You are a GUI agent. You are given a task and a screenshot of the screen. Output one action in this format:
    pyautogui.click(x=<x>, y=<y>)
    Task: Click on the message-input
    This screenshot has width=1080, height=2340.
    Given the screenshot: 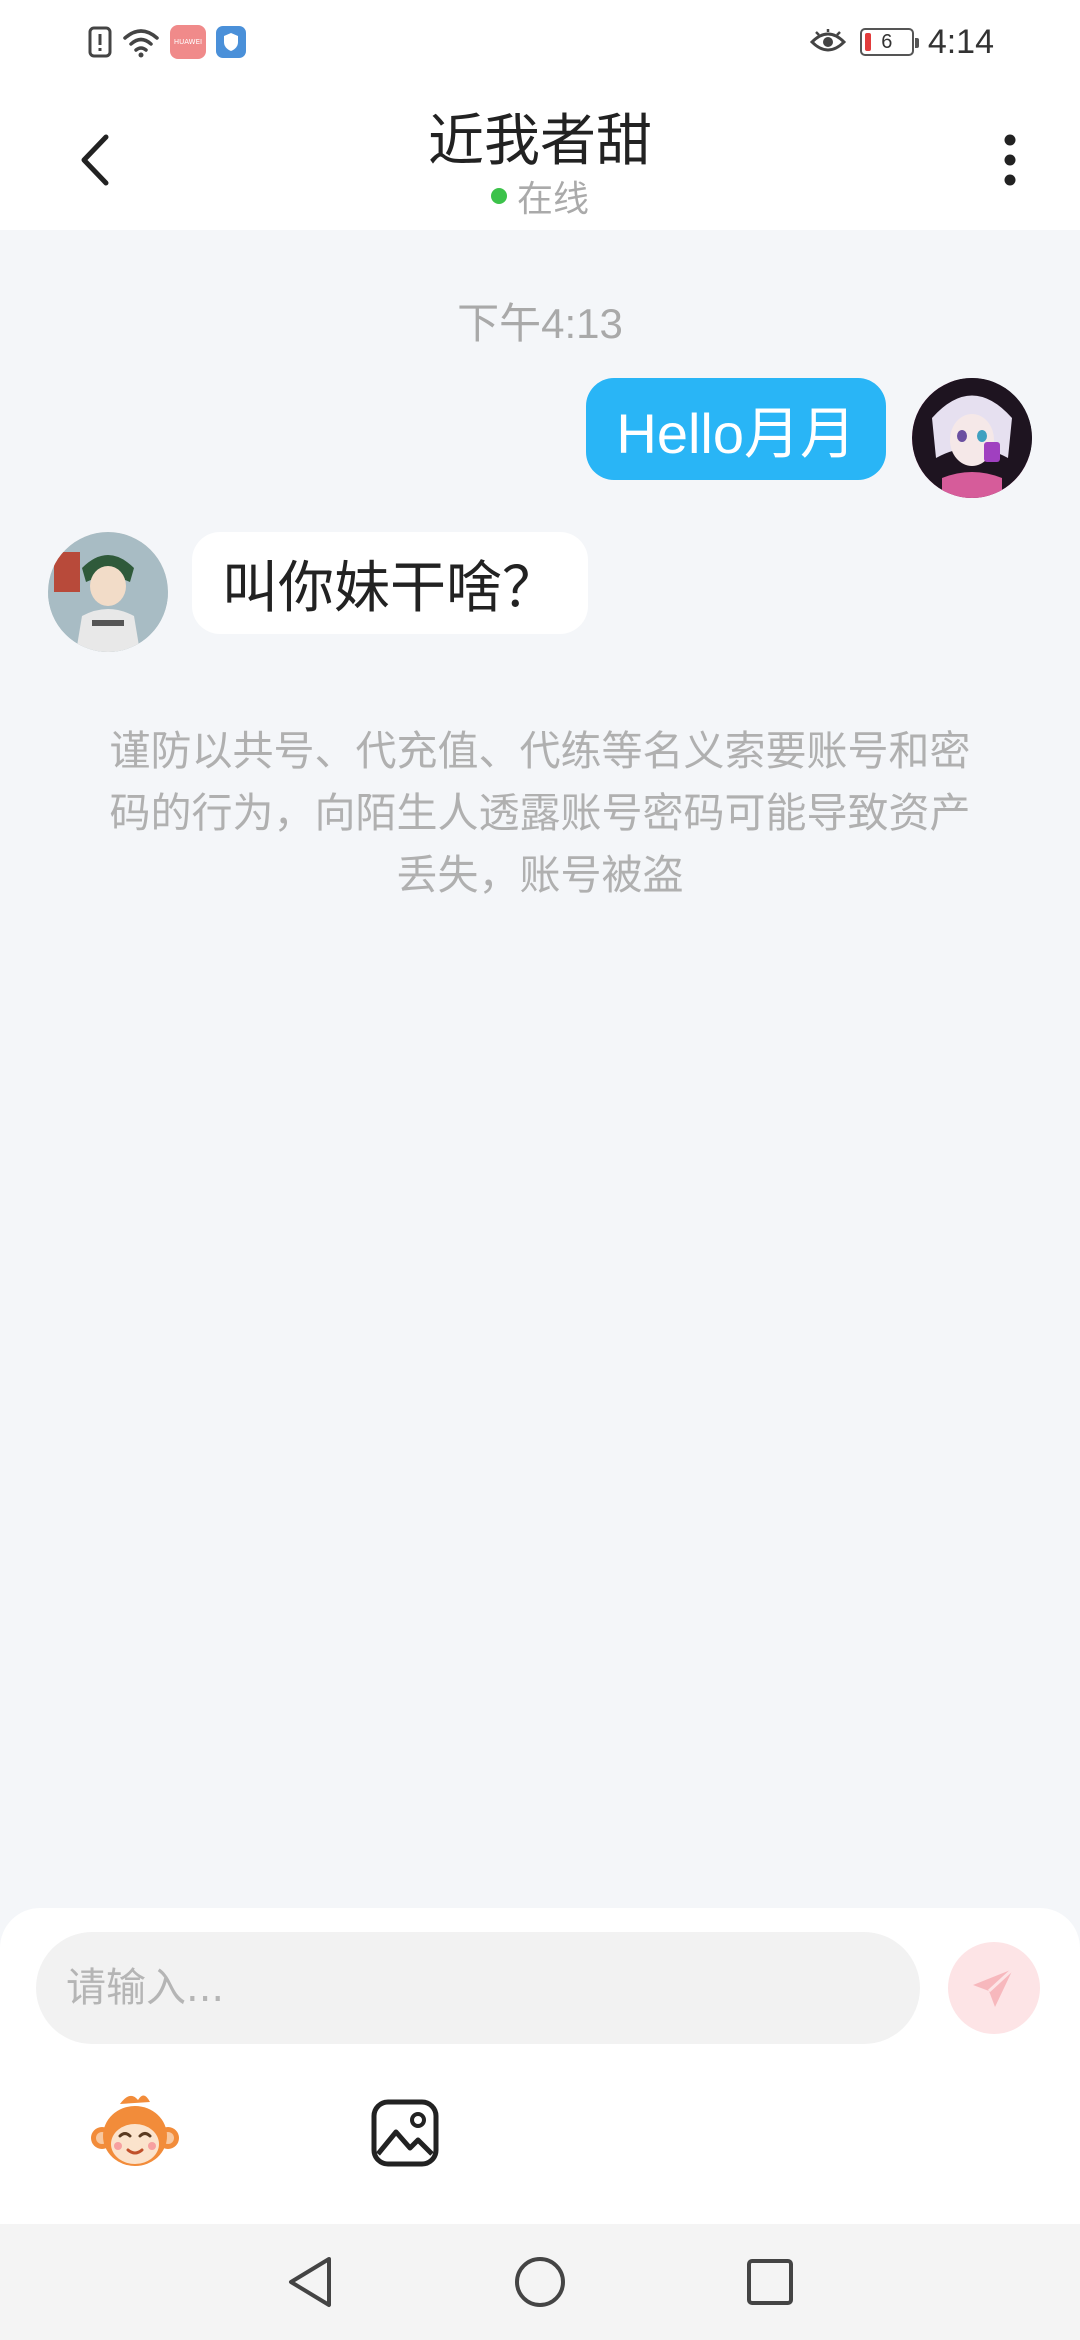 What is the action you would take?
    pyautogui.click(x=478, y=1988)
    